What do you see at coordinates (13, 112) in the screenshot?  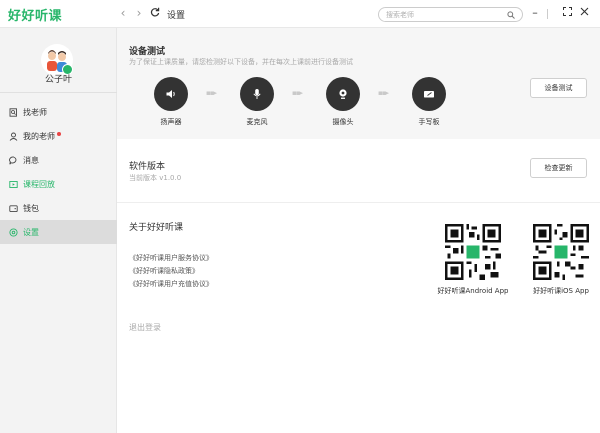 I see `search-teacher-icon` at bounding box center [13, 112].